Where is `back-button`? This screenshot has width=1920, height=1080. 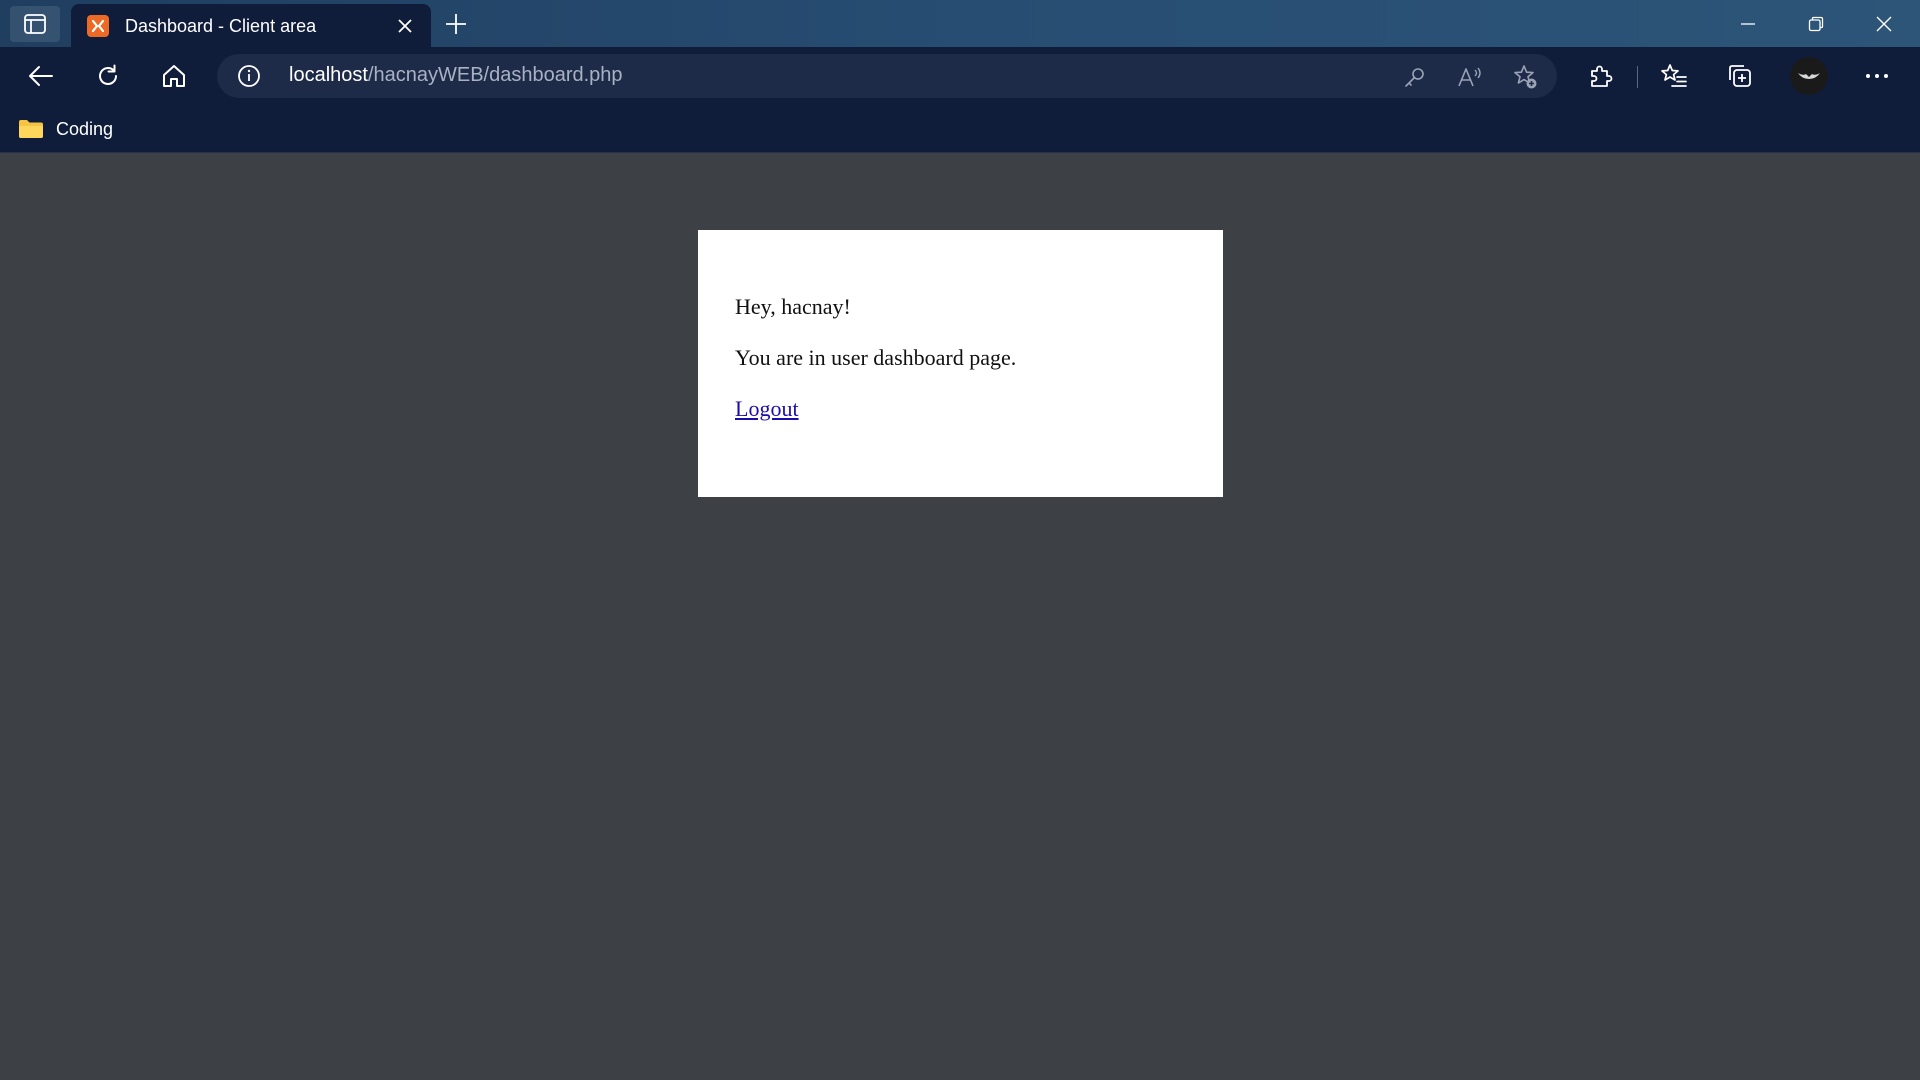 back-button is located at coordinates (41, 76).